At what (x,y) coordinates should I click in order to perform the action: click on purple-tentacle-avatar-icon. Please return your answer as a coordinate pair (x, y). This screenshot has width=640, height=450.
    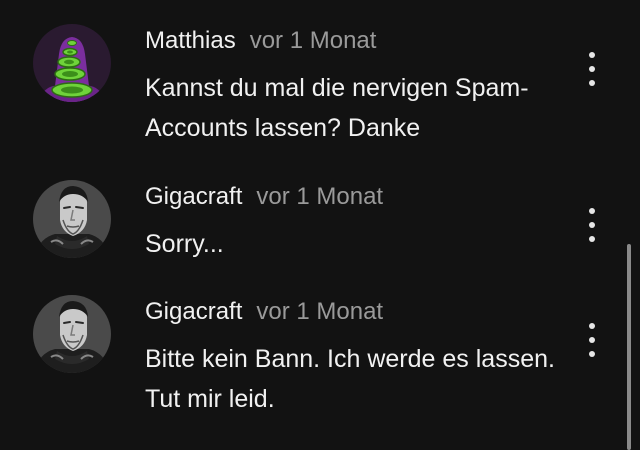
    Looking at the image, I should click on (72, 63).